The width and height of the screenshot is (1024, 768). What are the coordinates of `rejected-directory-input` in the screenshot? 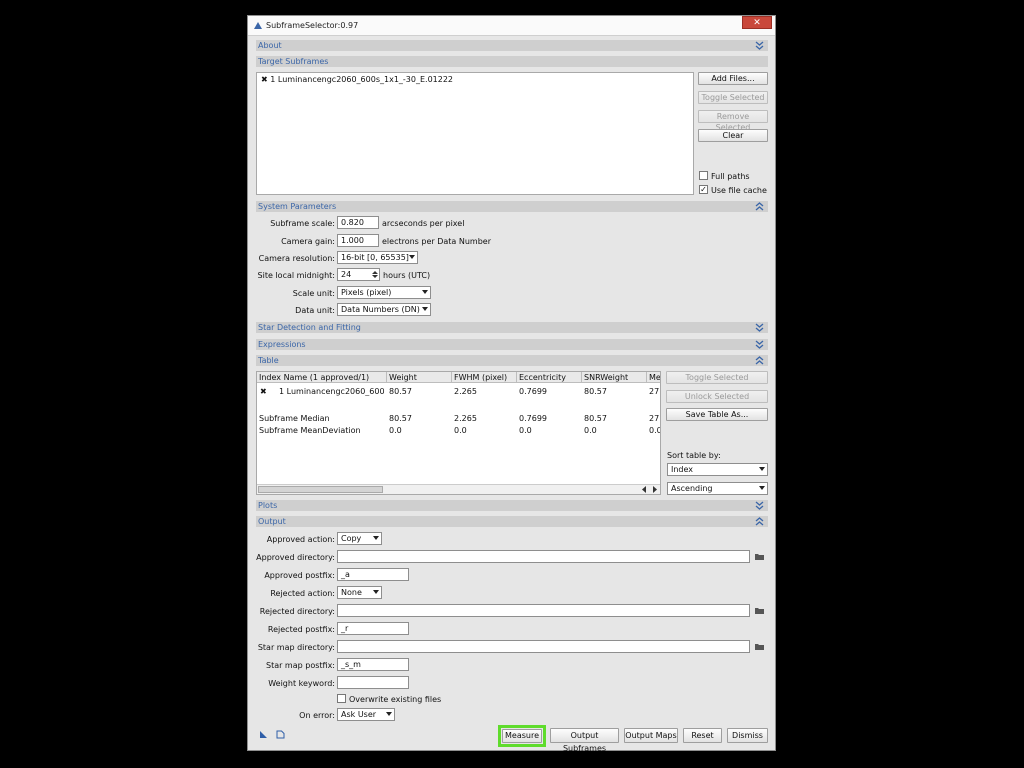 It's located at (543, 610).